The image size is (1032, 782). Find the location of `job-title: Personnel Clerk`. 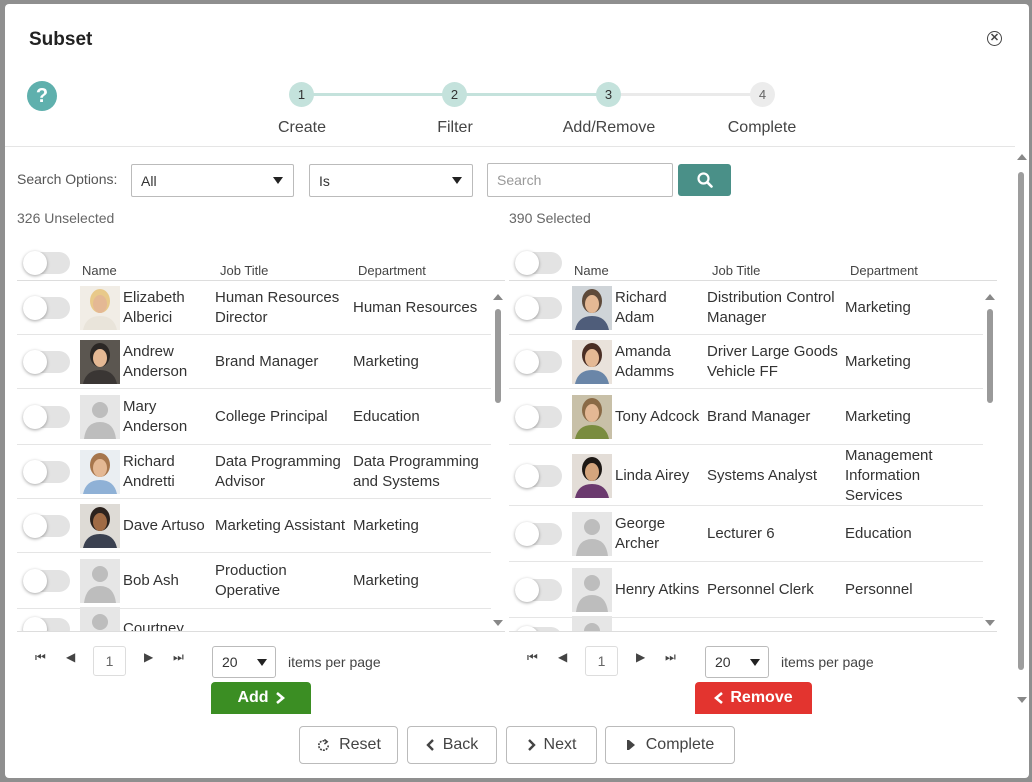

job-title: Personnel Clerk is located at coordinates (760, 589).